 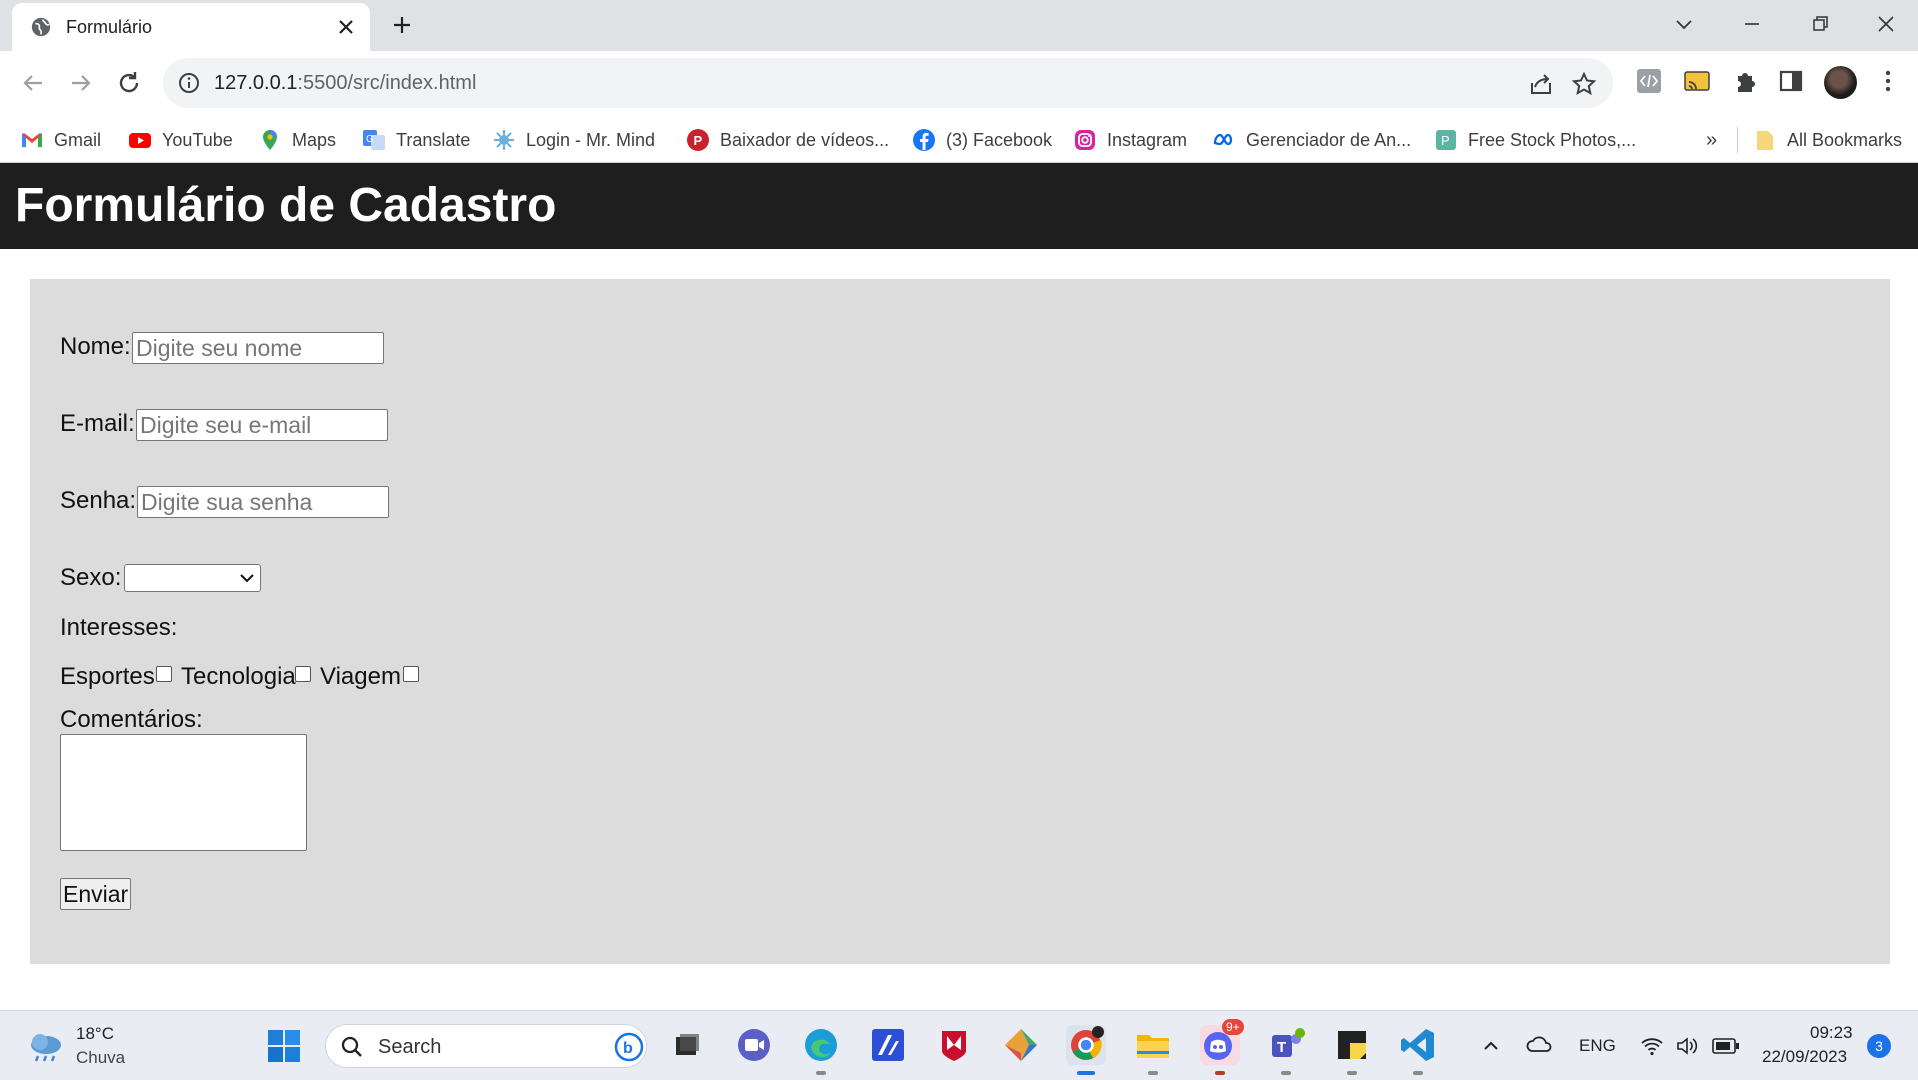 I want to click on comments-label: Comentários:, so click(x=131, y=719).